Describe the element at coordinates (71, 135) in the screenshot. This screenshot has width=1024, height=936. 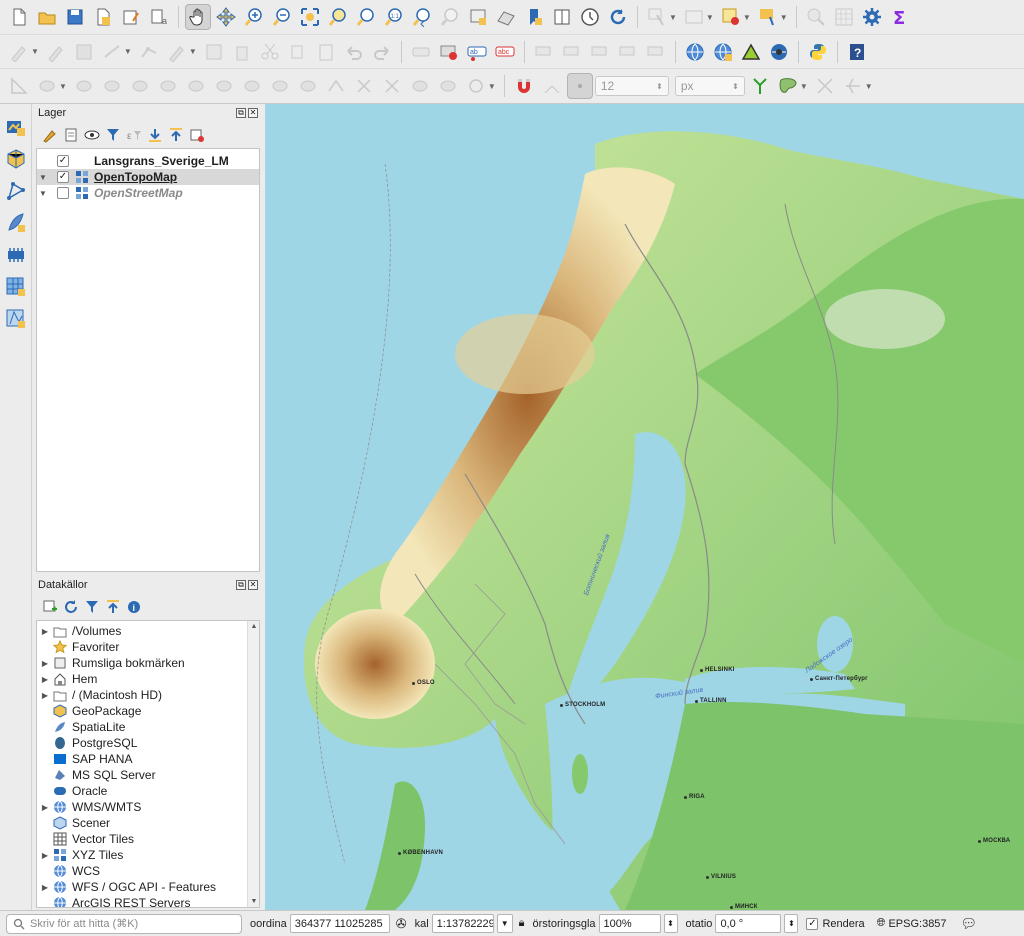
I see `add-group-icon` at that location.